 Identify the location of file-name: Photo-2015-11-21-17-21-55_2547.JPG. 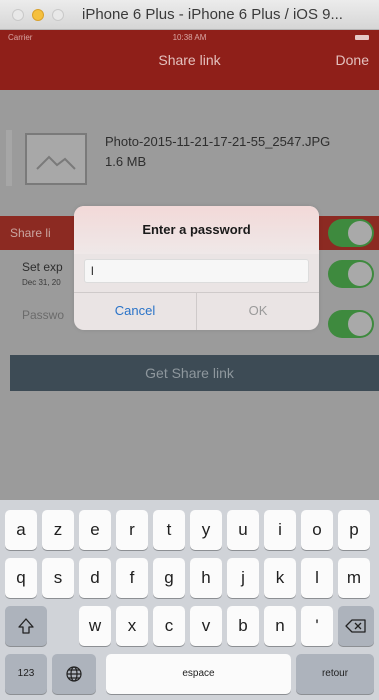
(218, 141).